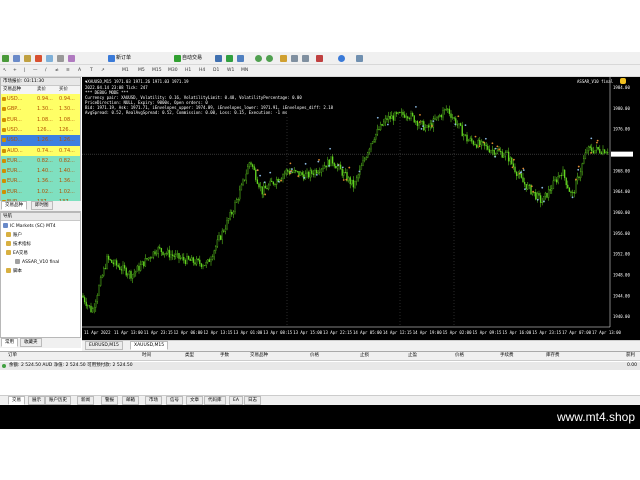 The image size is (640, 480). What do you see at coordinates (16, 400) in the screenshot?
I see `tab-trade: 交易` at bounding box center [16, 400].